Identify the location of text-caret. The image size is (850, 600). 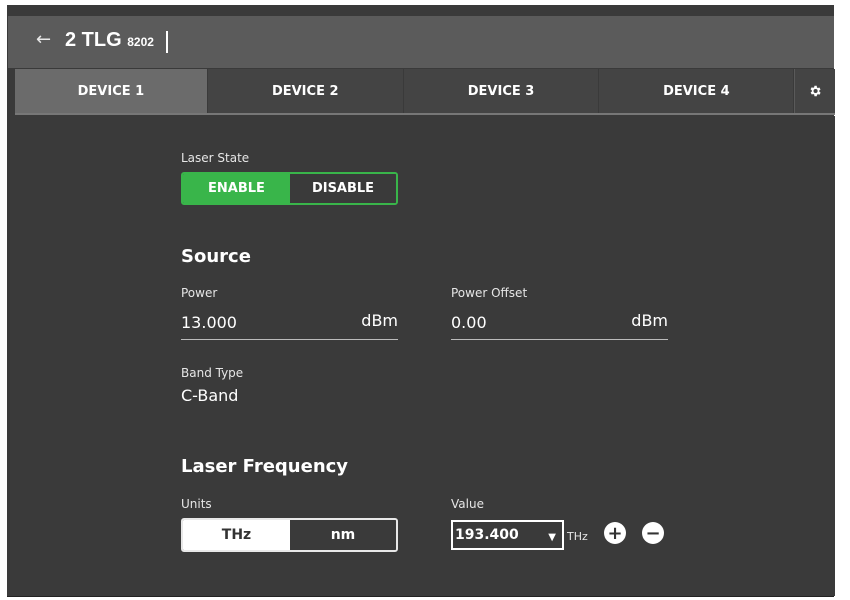
(167, 42).